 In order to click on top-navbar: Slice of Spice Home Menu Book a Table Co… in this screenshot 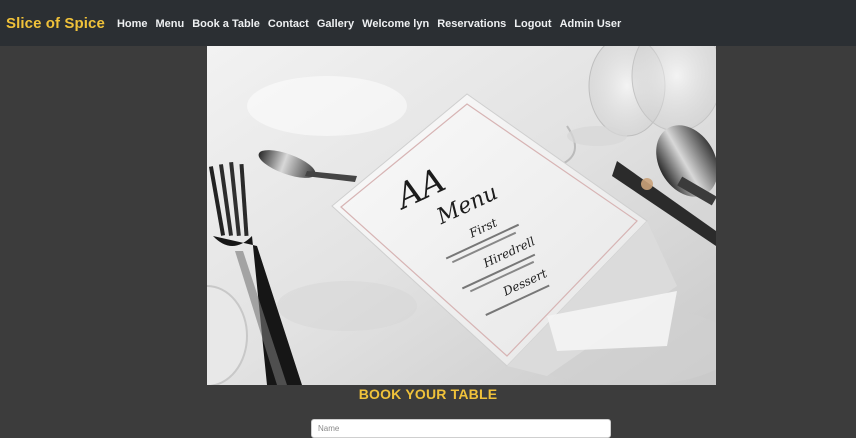, I will do `click(428, 23)`.